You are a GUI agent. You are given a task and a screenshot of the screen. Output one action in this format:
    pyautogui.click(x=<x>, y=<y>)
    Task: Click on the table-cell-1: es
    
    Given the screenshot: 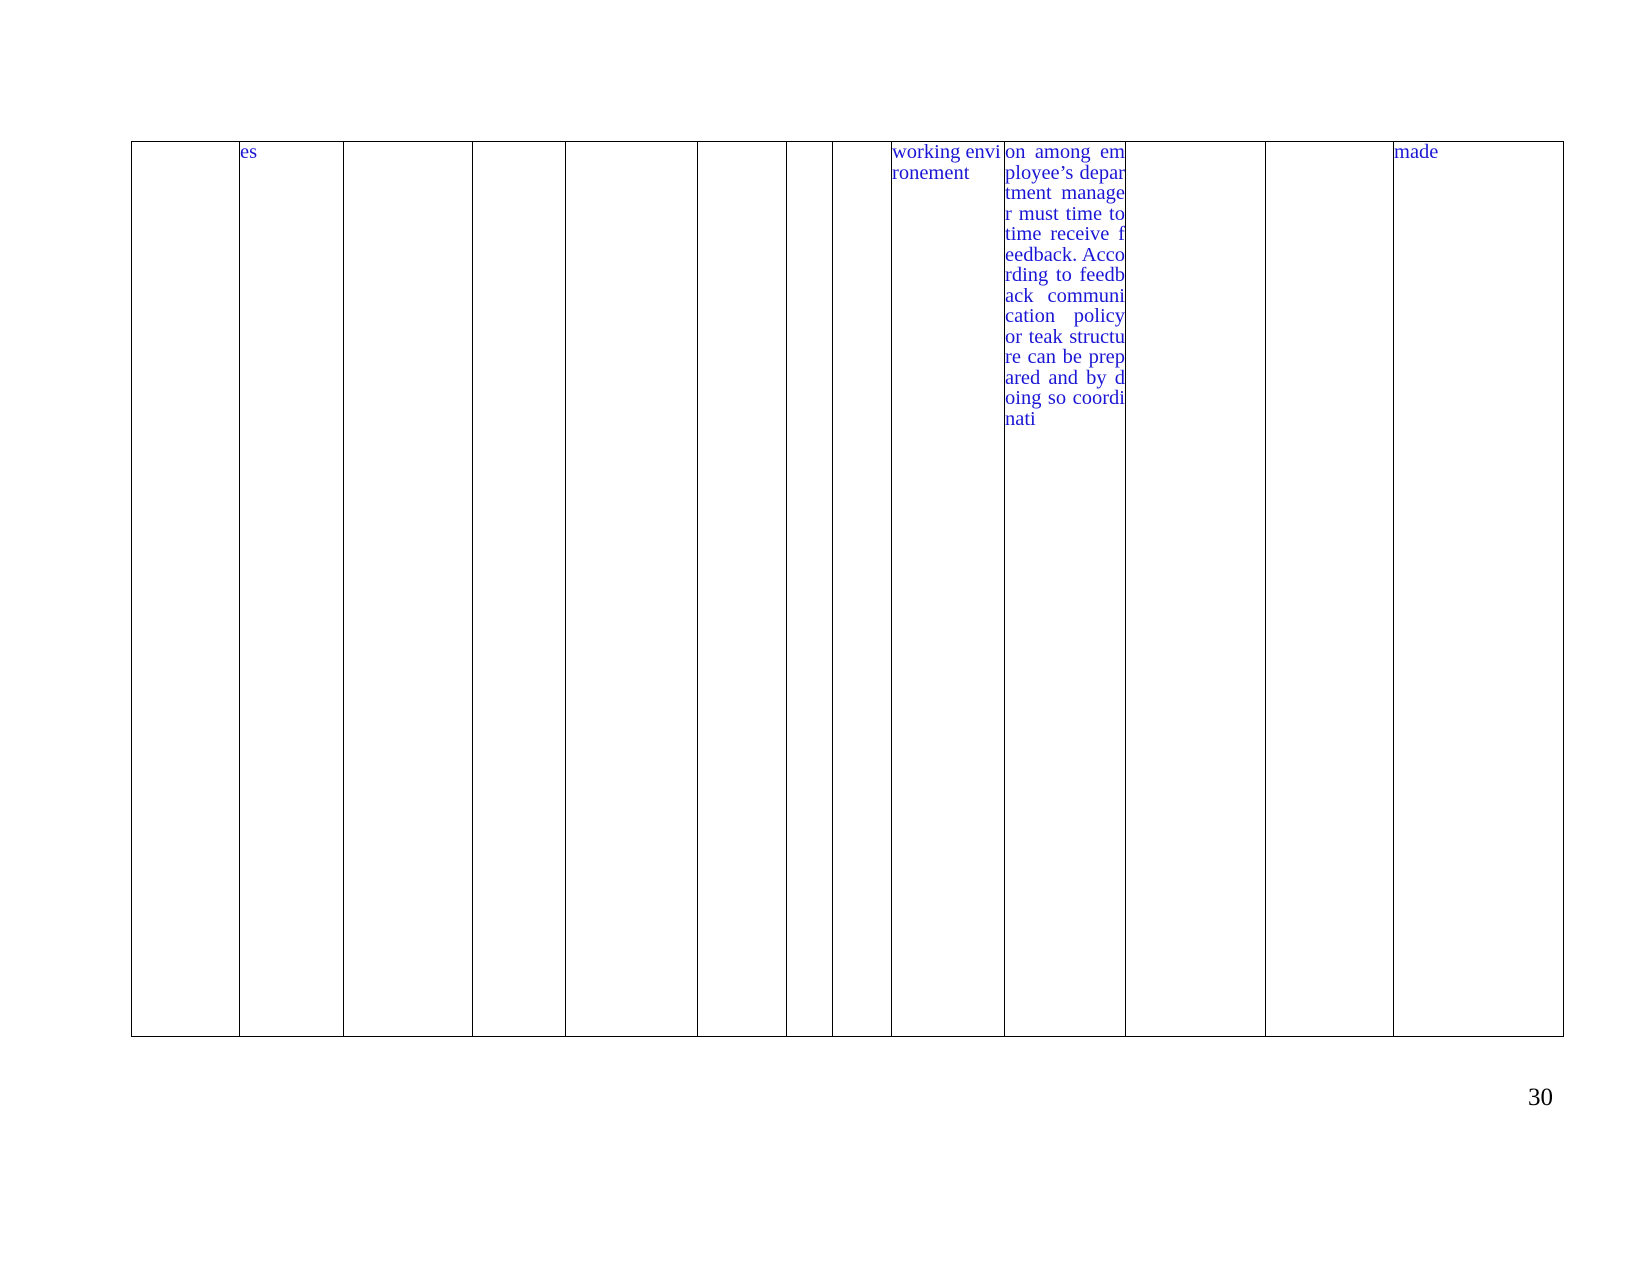 What is the action you would take?
    pyautogui.click(x=291, y=589)
    